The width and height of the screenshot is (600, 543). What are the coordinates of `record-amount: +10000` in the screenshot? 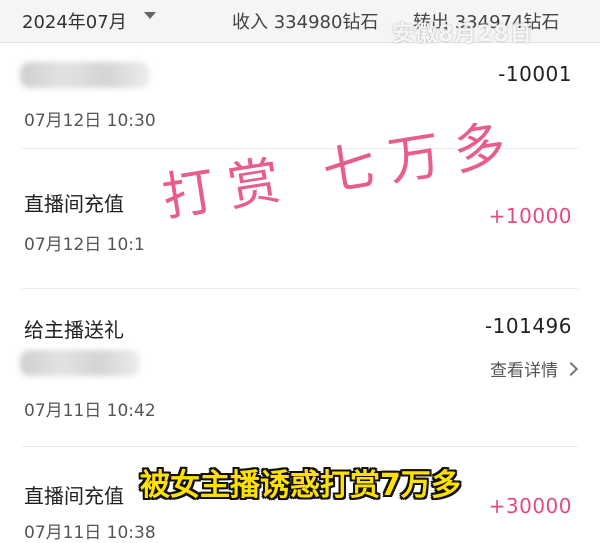 It's located at (530, 216).